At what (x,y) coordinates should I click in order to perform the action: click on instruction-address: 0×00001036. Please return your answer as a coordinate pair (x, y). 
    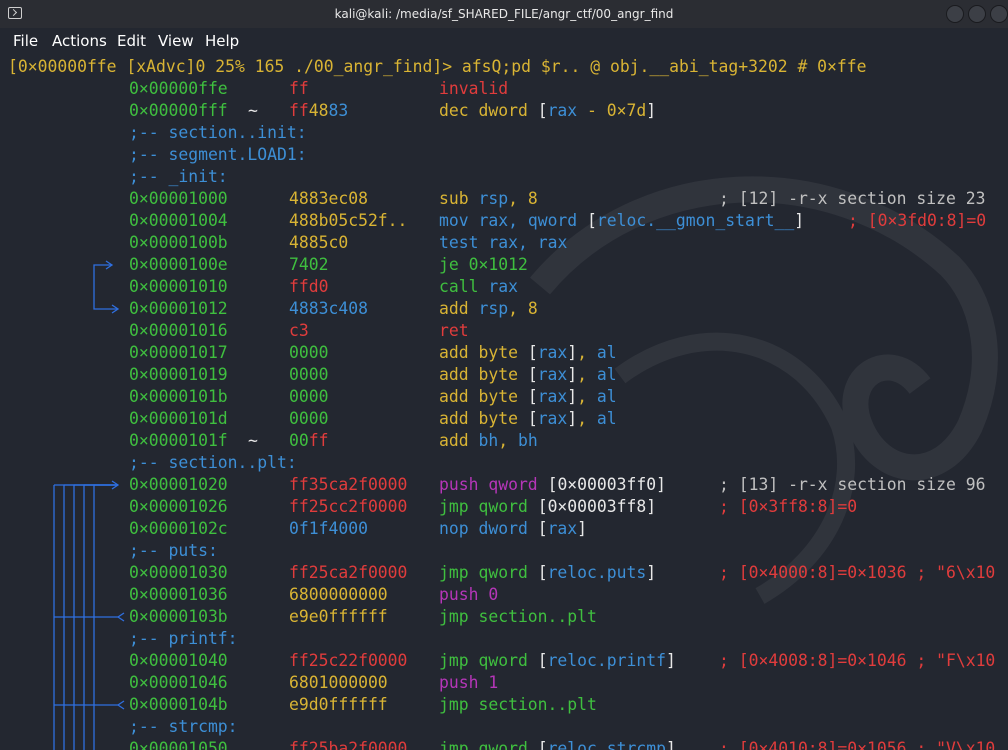
    Looking at the image, I should click on (178, 594).